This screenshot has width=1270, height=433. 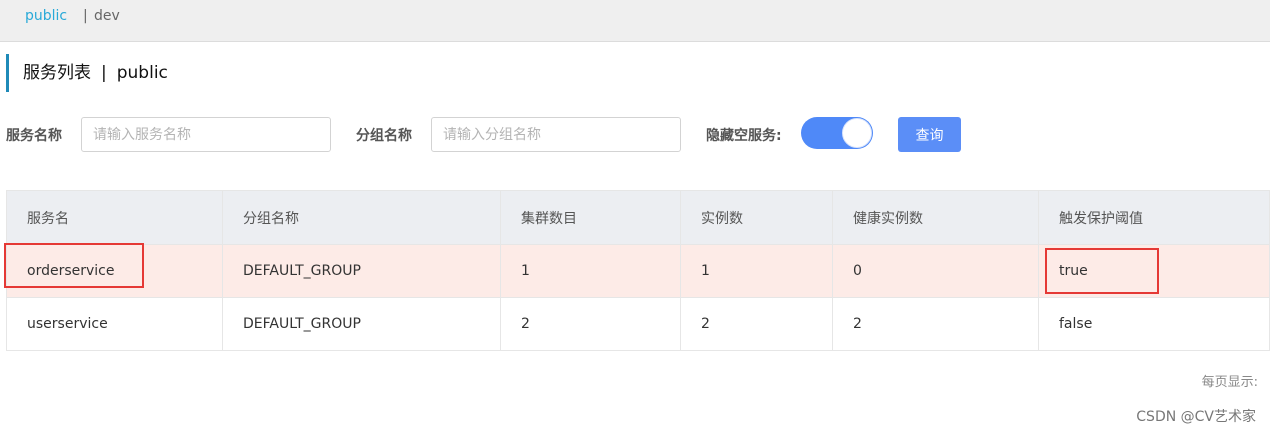 What do you see at coordinates (929, 134) in the screenshot?
I see `query-button: 查询` at bounding box center [929, 134].